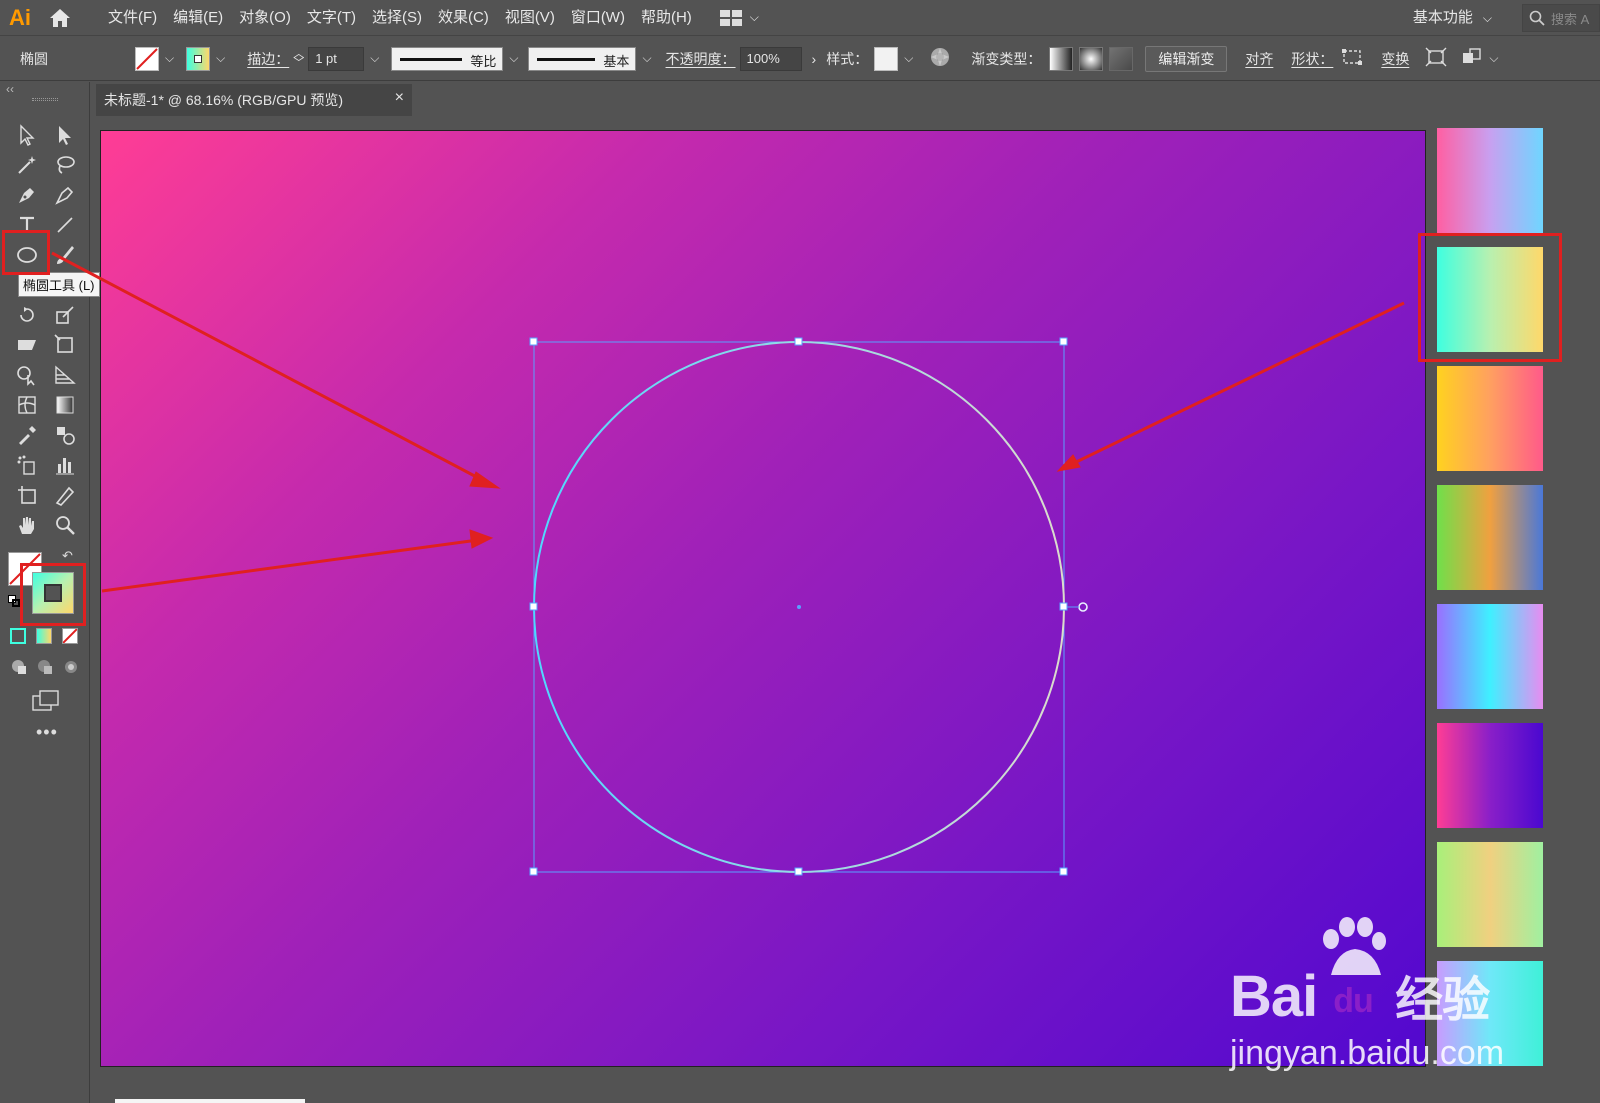  Describe the element at coordinates (847, 58) in the screenshot. I see `style-label: 样式：` at that location.